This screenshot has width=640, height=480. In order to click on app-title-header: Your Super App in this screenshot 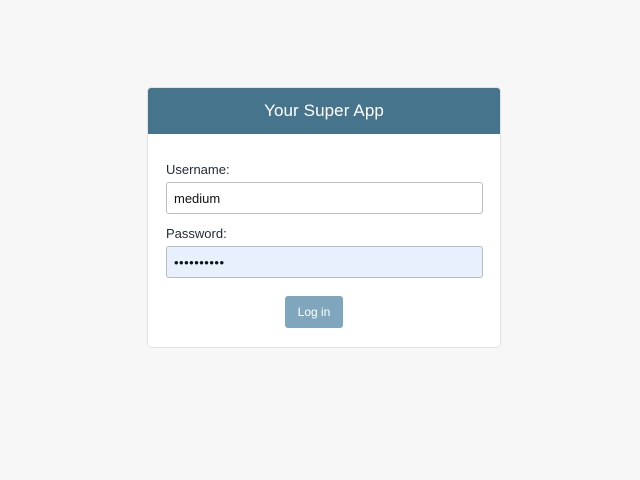, I will do `click(324, 111)`.